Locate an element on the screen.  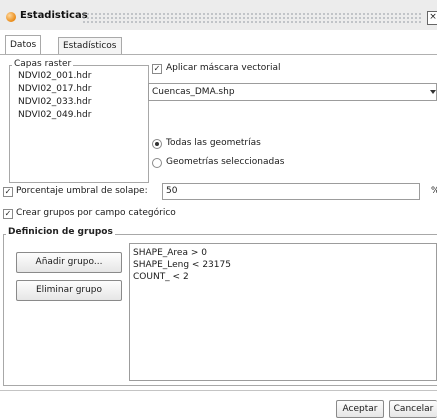
radio-selected-geometries is located at coordinates (157, 163).